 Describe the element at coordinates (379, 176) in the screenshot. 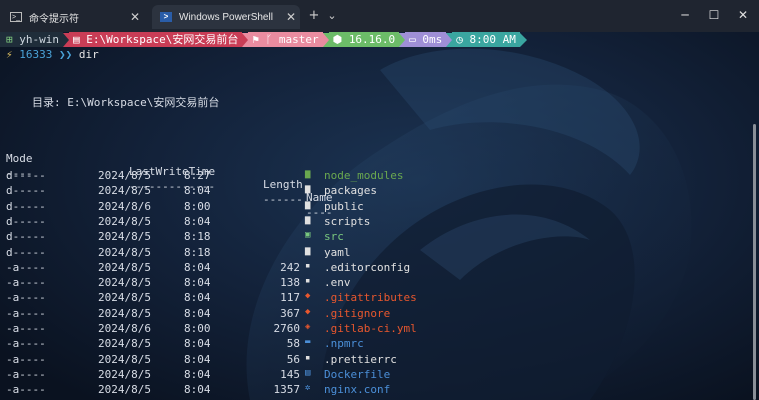

I see `table-row: d----- 2024/8/5 8:27 ▆ node_modules` at that location.